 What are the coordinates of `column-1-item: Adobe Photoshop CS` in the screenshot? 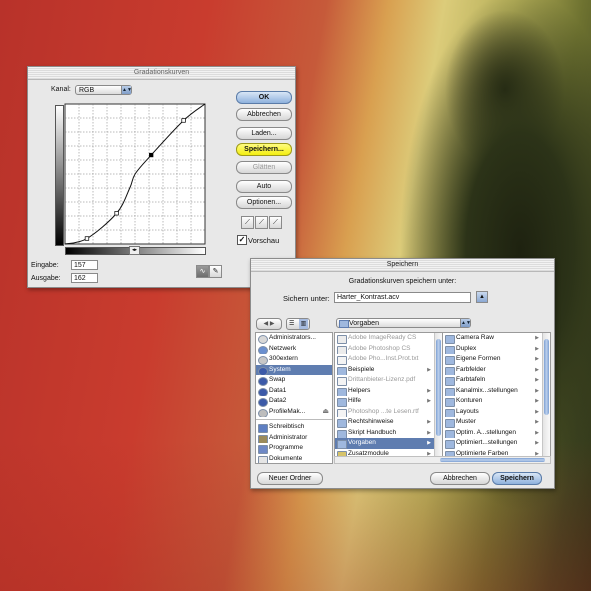 It's located at (384, 349).